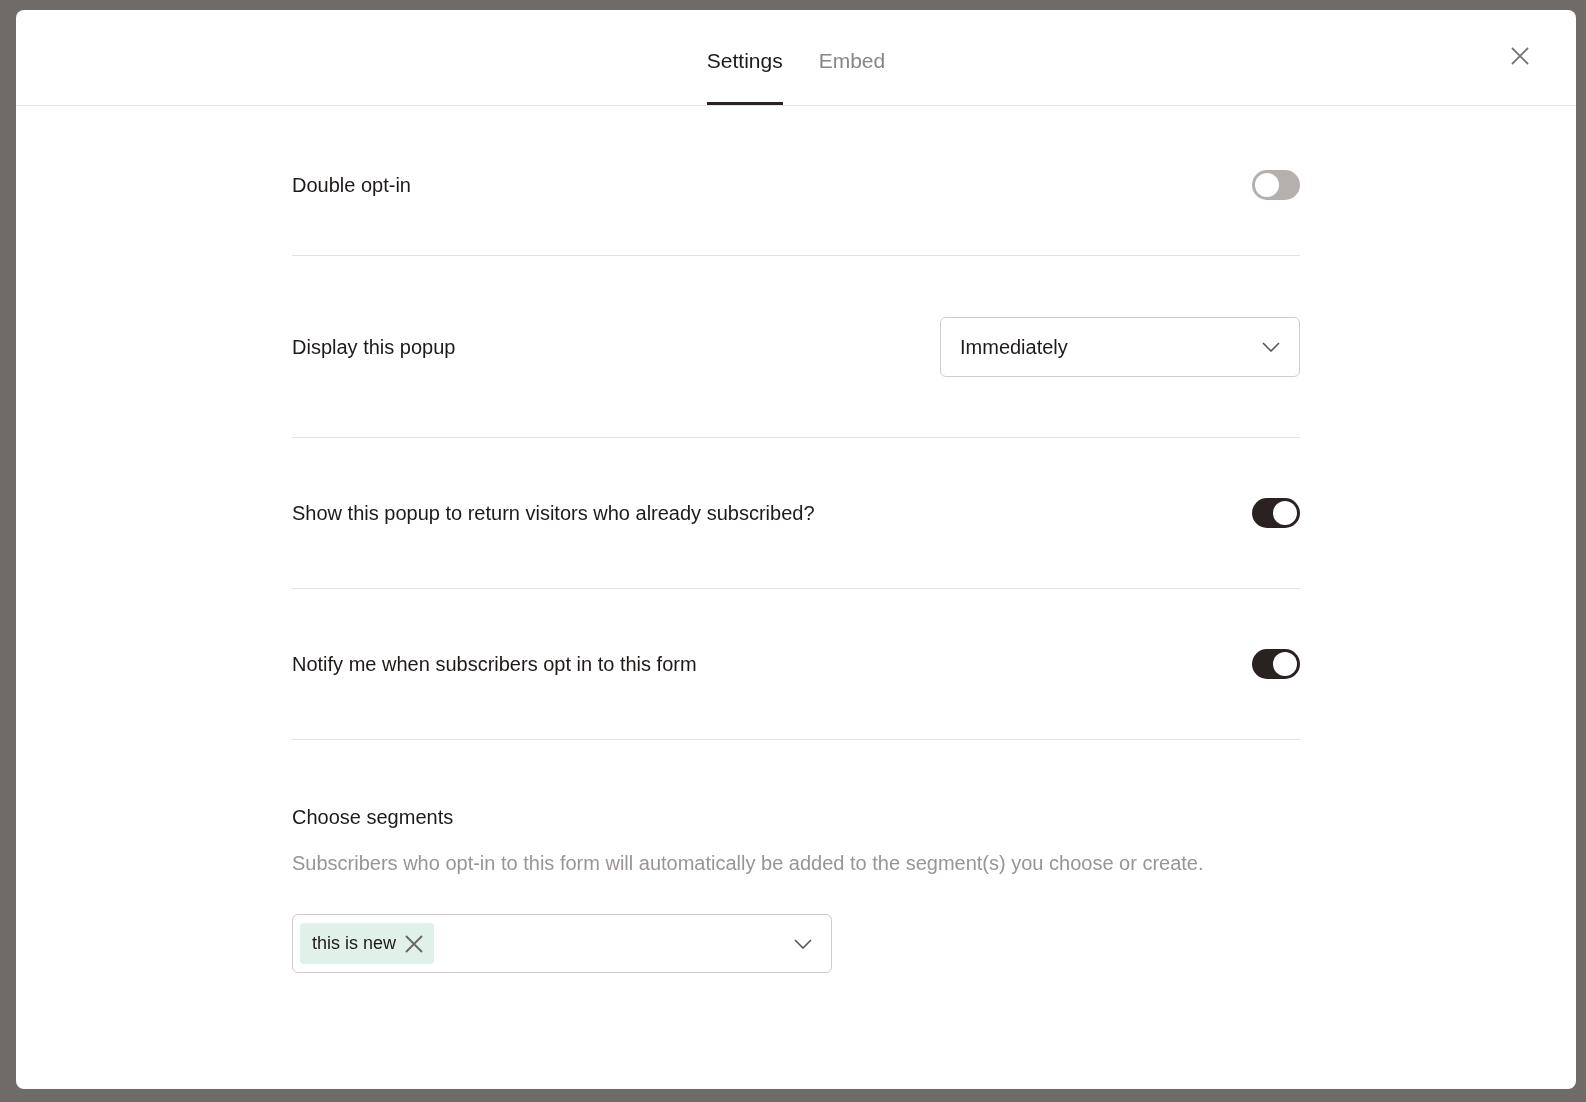 The image size is (1586, 1102). I want to click on tab: Embed, so click(852, 74).